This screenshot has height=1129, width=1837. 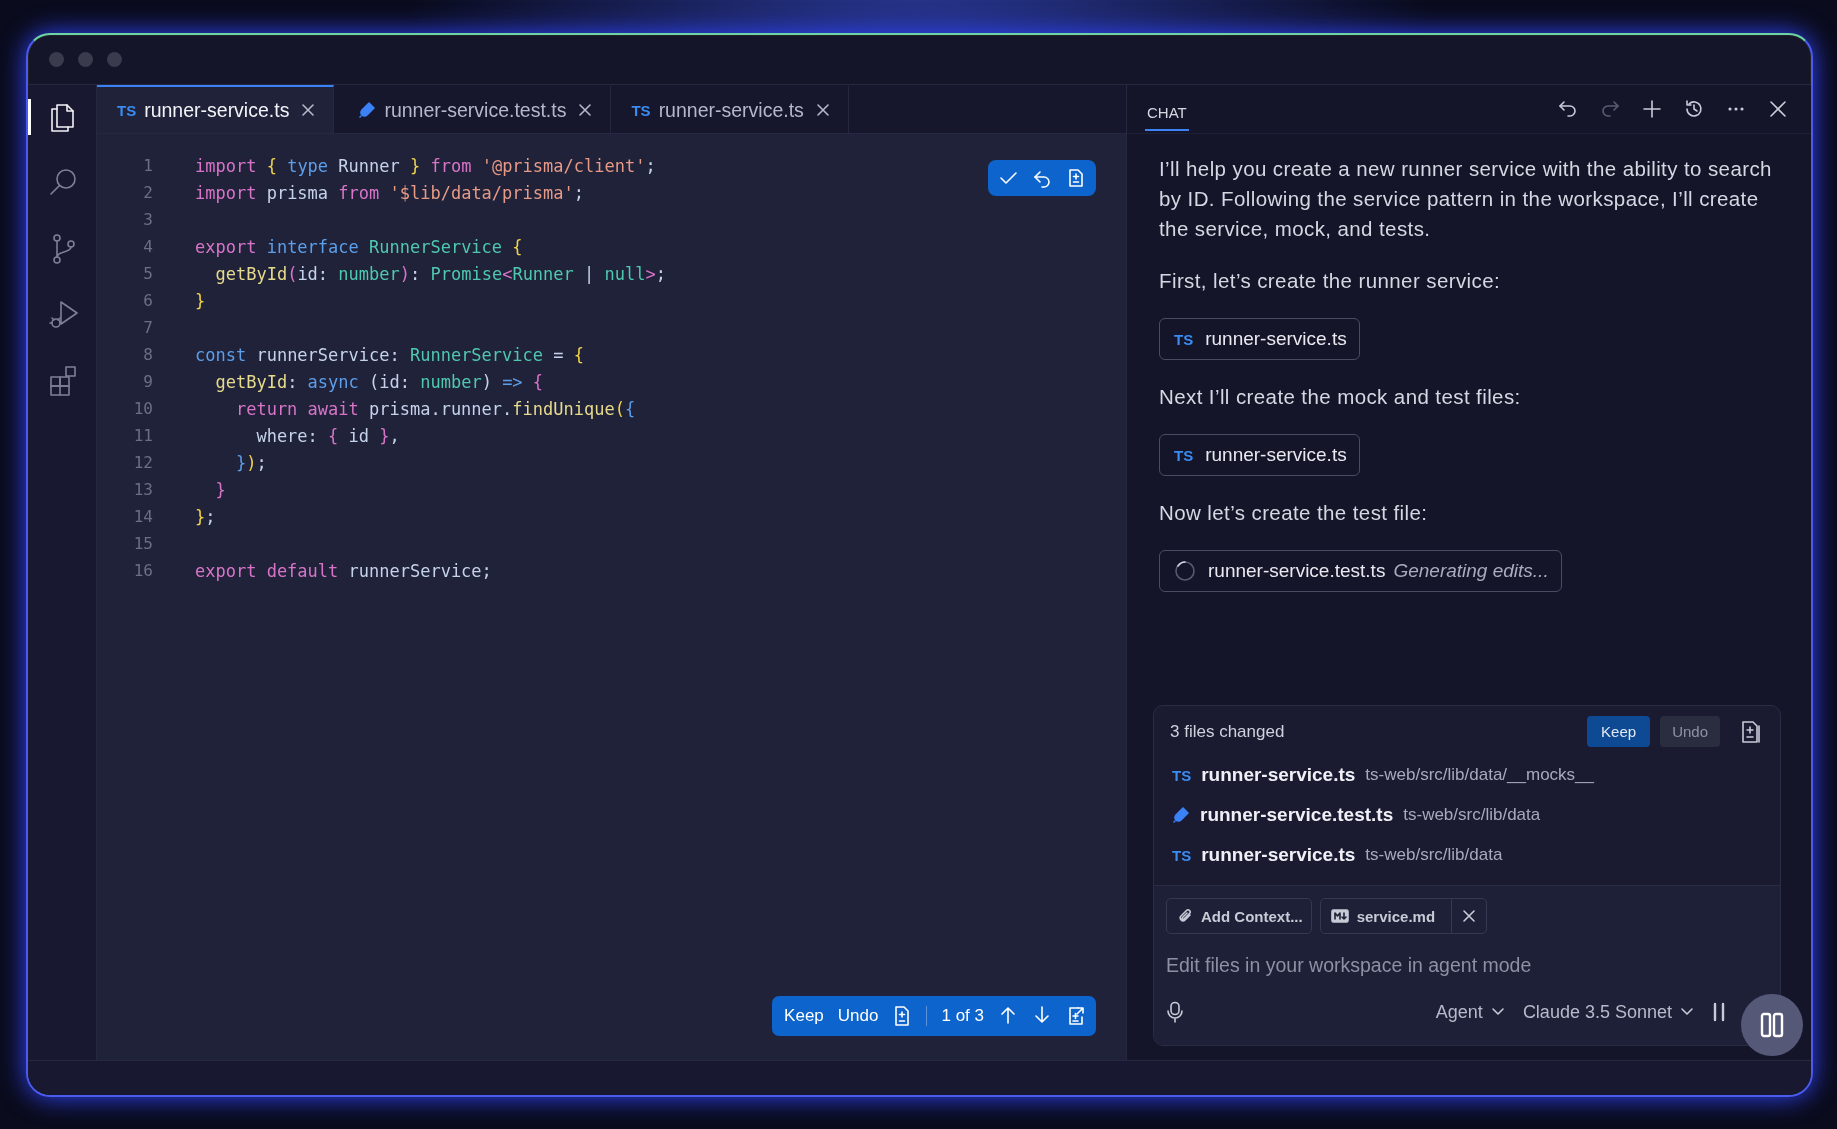 I want to click on line-number: 16, so click(x=142, y=570).